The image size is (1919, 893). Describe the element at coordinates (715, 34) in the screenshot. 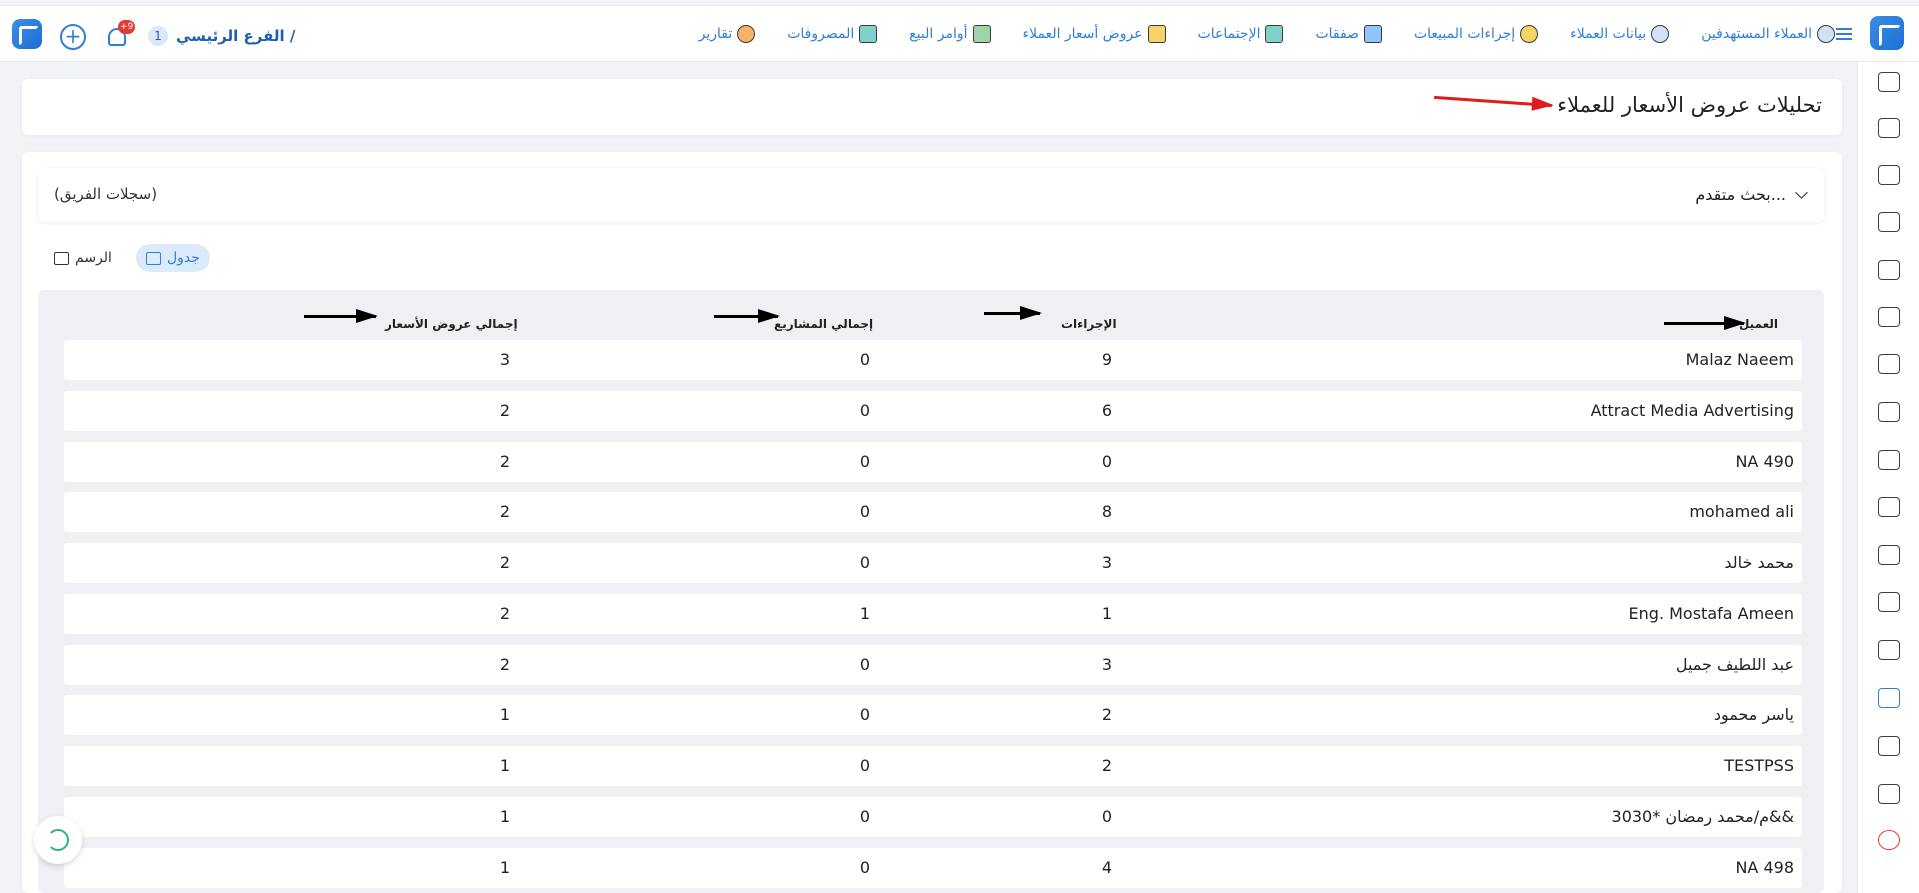

I see `nav-label: تقارير` at that location.